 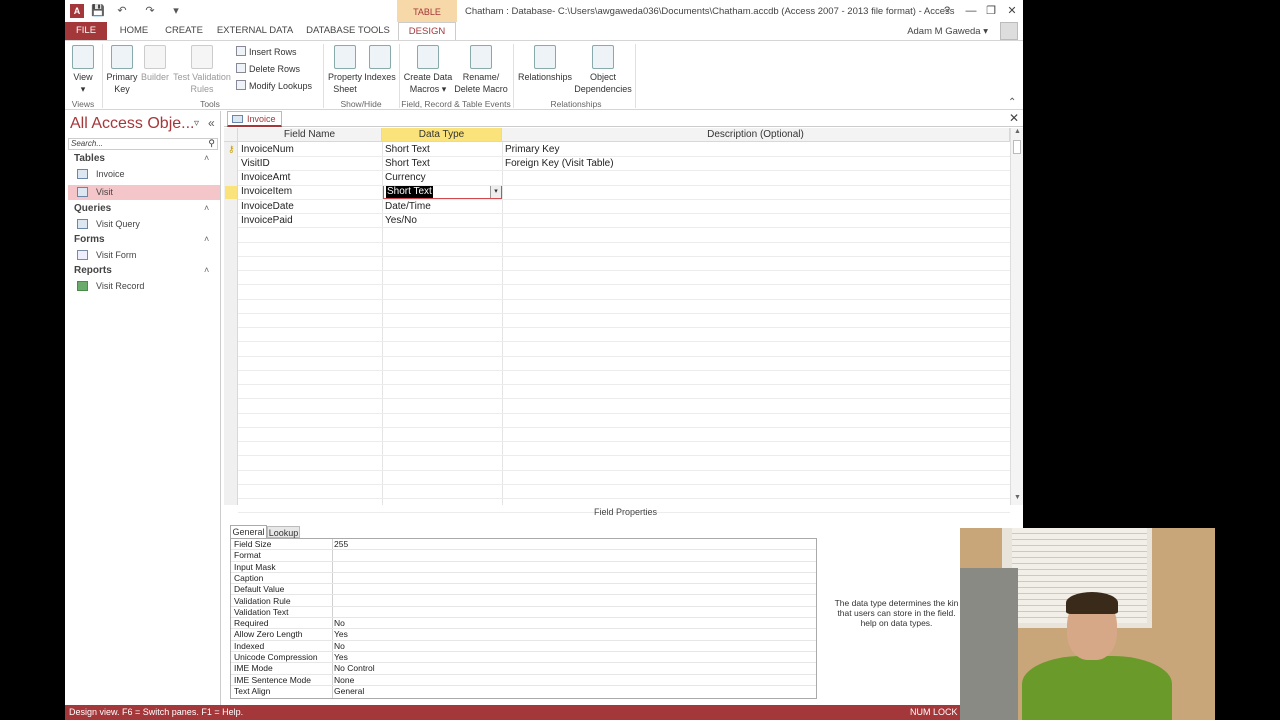 What do you see at coordinates (1016, 316) in the screenshot?
I see `grid-scrollbar: ▲ ▼` at bounding box center [1016, 316].